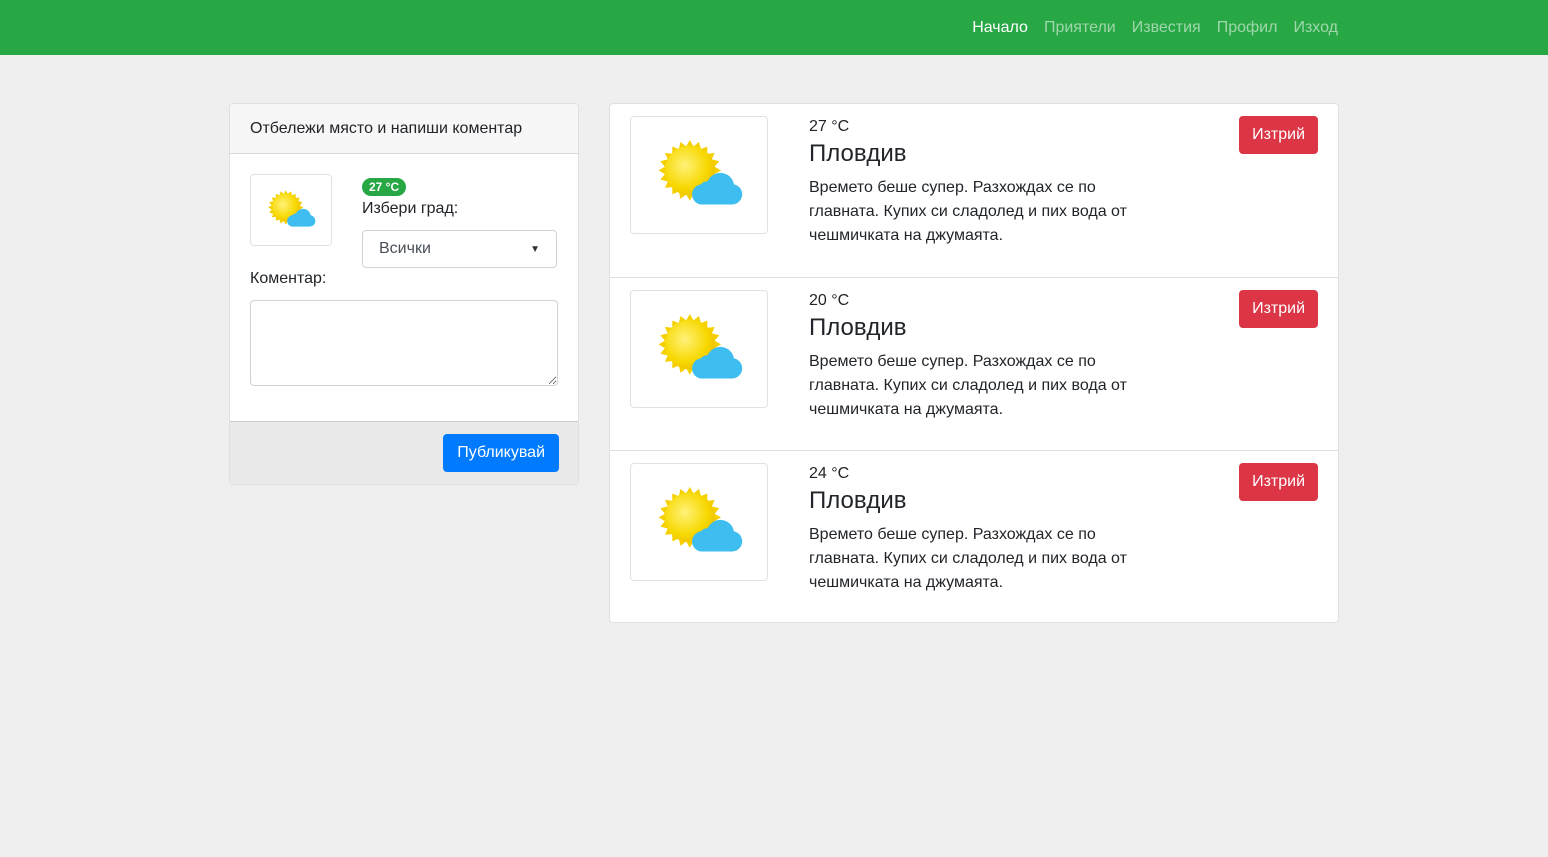 The height and width of the screenshot is (857, 1548). What do you see at coordinates (459, 249) in the screenshot?
I see `city-select: Всички ▼` at bounding box center [459, 249].